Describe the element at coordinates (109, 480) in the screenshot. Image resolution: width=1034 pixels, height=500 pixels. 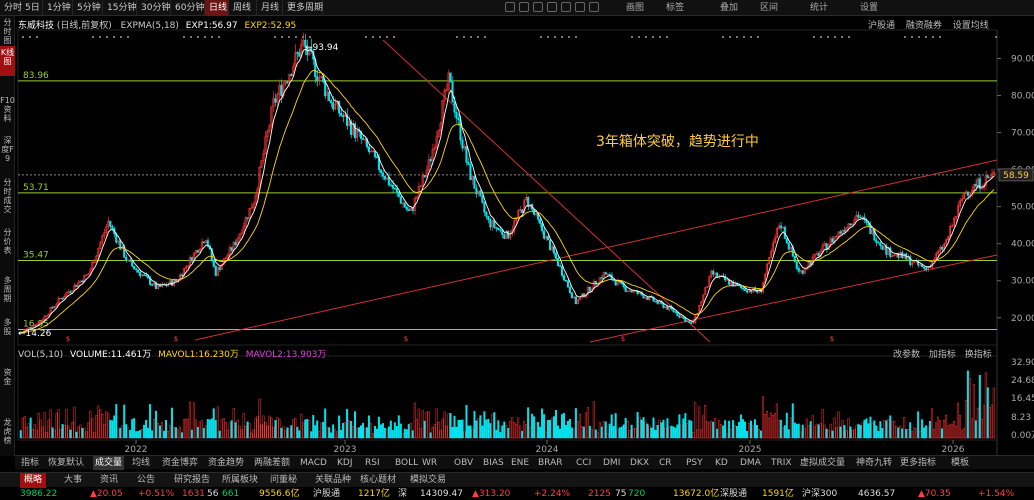
I see `bottom-tab: 资讯` at that location.